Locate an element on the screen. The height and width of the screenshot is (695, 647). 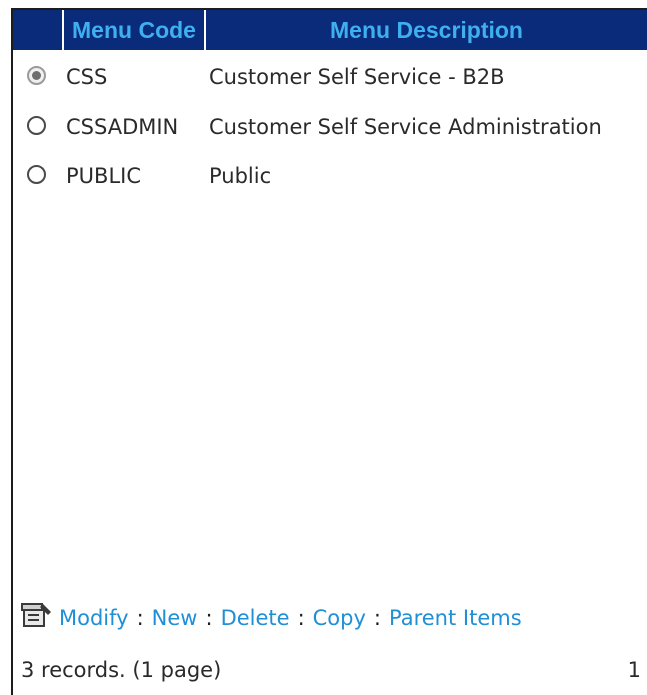
record-count: 3 records. (1 page) is located at coordinates (121, 670).